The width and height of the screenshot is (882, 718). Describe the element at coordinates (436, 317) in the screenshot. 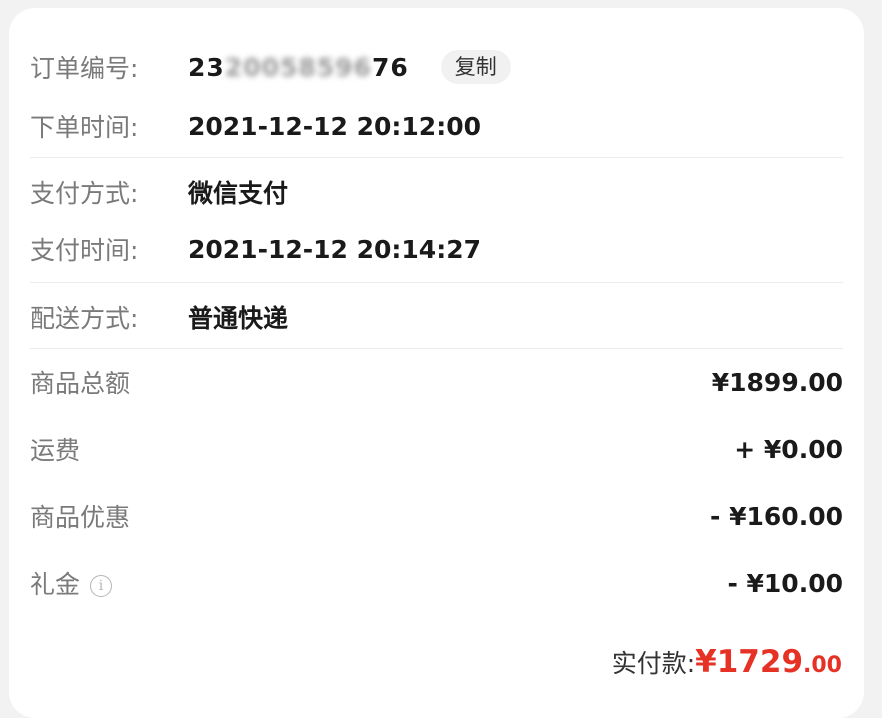

I see `delivery-method-row: 配送方式: 普通快递` at that location.